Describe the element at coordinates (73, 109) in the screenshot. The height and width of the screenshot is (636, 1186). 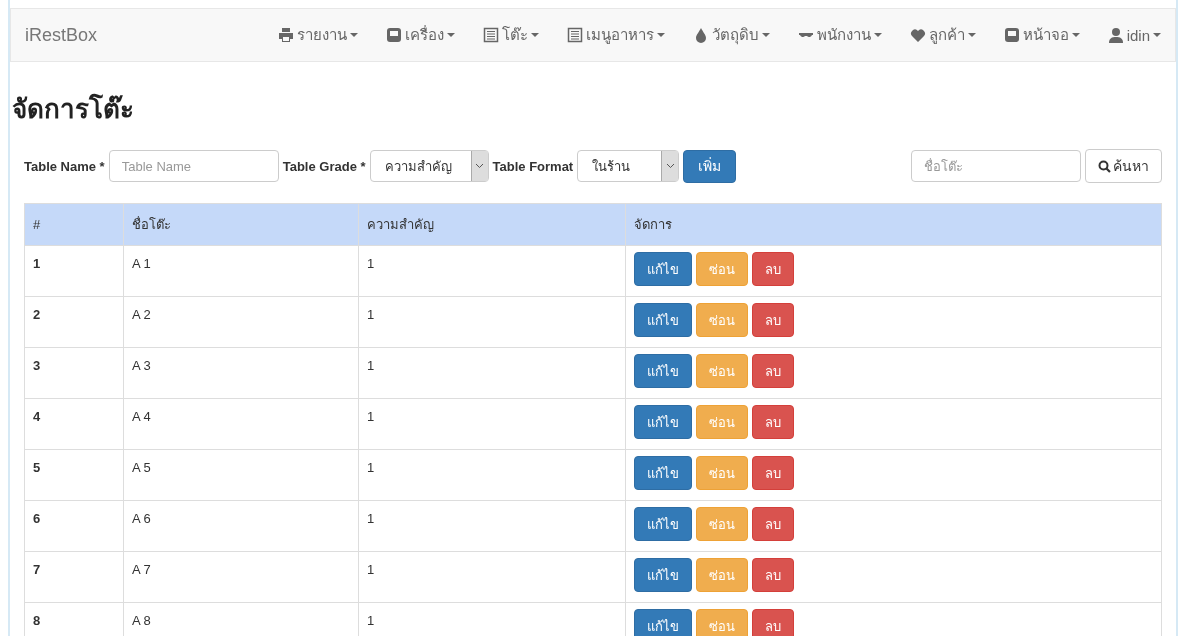
I see `page-title: จัดการโต๊ะ` at that location.